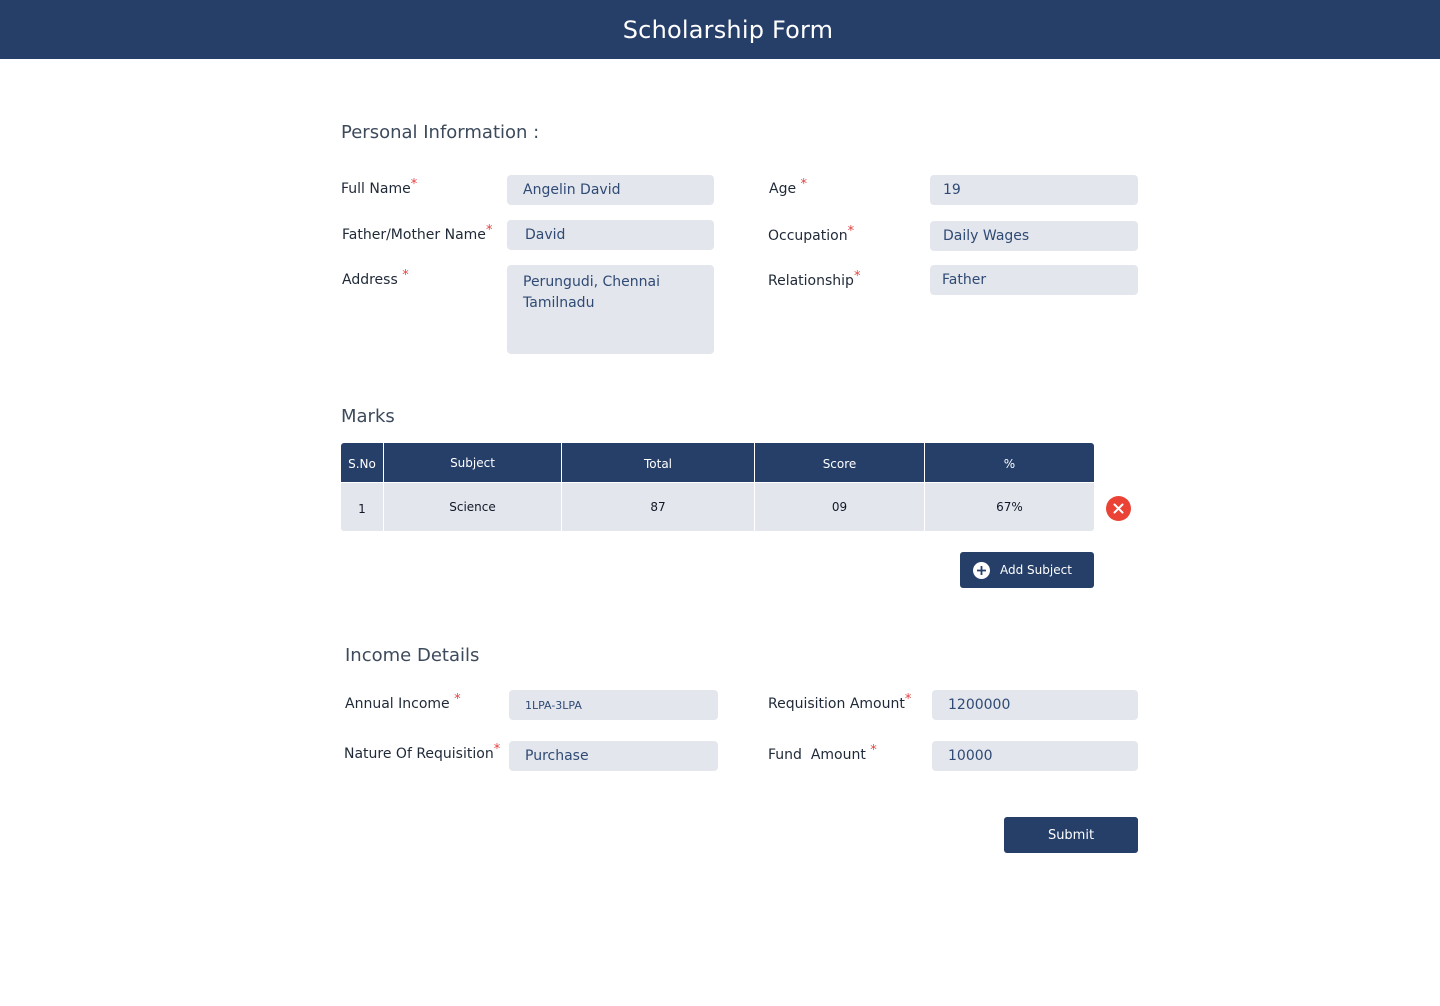 Image resolution: width=1440 pixels, height=1006 pixels. I want to click on occupation-field: Daily Wages, so click(1034, 236).